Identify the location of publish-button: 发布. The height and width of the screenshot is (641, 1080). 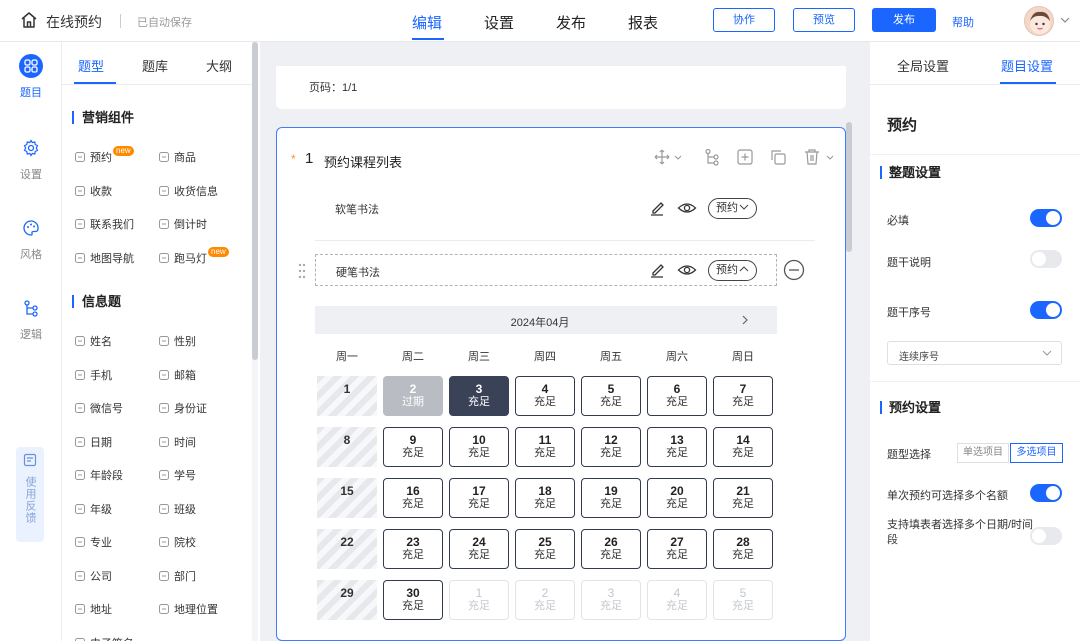
(904, 20).